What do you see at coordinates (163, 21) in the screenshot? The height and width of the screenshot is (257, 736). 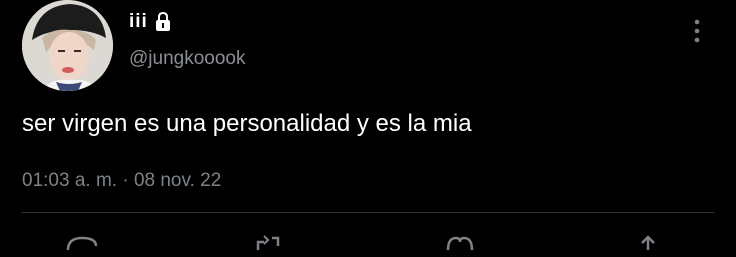 I see `lock-icon` at bounding box center [163, 21].